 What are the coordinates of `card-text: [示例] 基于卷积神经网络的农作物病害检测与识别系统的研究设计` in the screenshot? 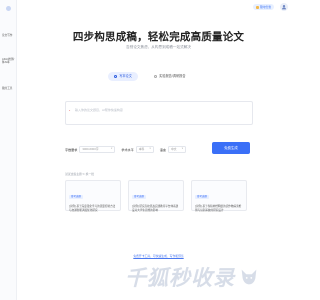 It's located at (218, 208).